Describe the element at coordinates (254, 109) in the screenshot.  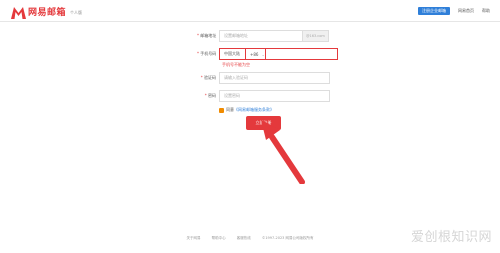
I see `terms-link: 《网易邮箱服务条款》` at that location.